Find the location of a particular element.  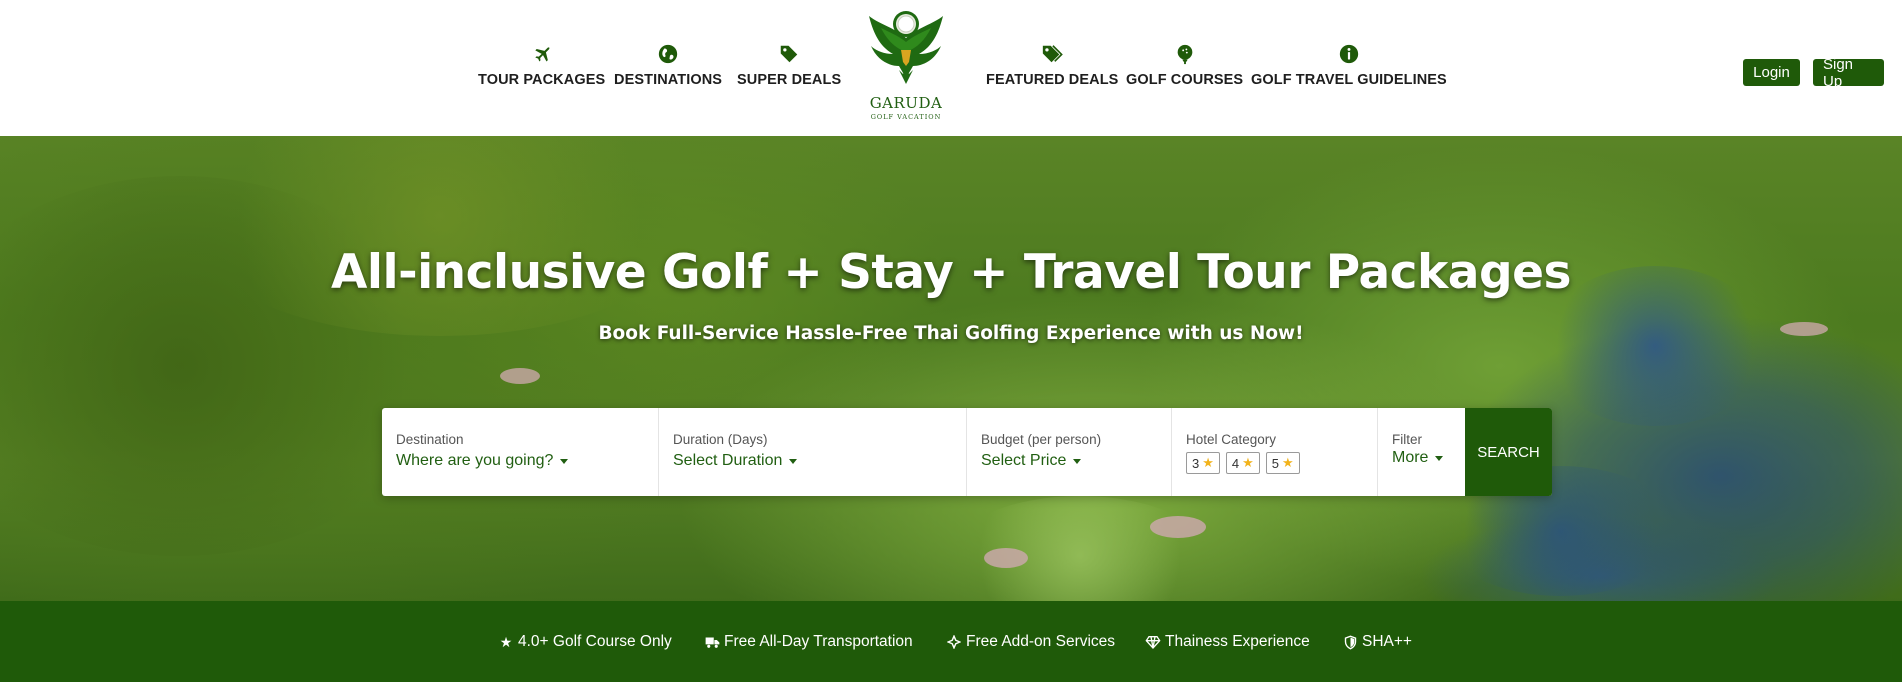

filter-more-dropdown: More is located at coordinates (1428, 458).